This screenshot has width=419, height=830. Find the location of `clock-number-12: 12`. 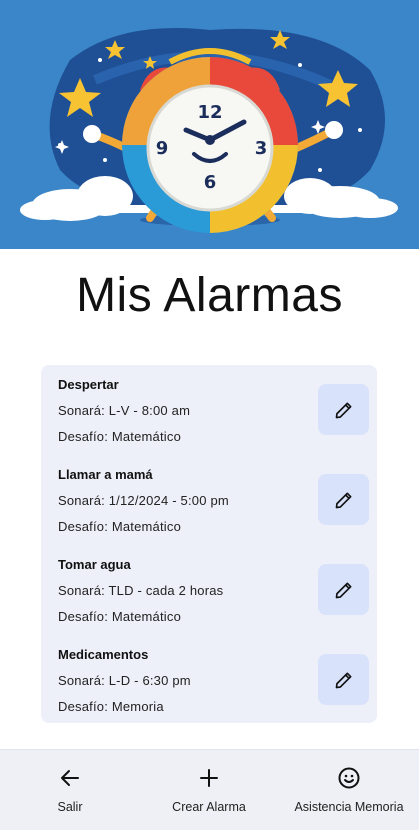

clock-number-12: 12 is located at coordinates (209, 112).